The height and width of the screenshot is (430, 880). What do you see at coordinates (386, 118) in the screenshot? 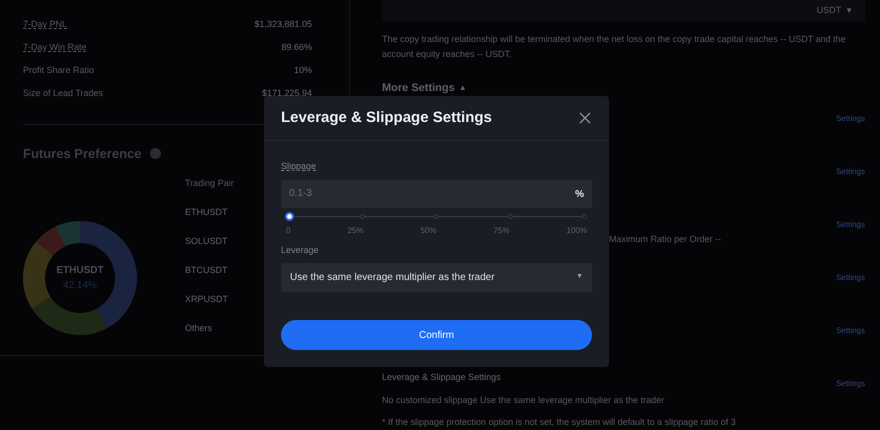
I see `dialog-title: Leverage & Slippage Settings` at bounding box center [386, 118].